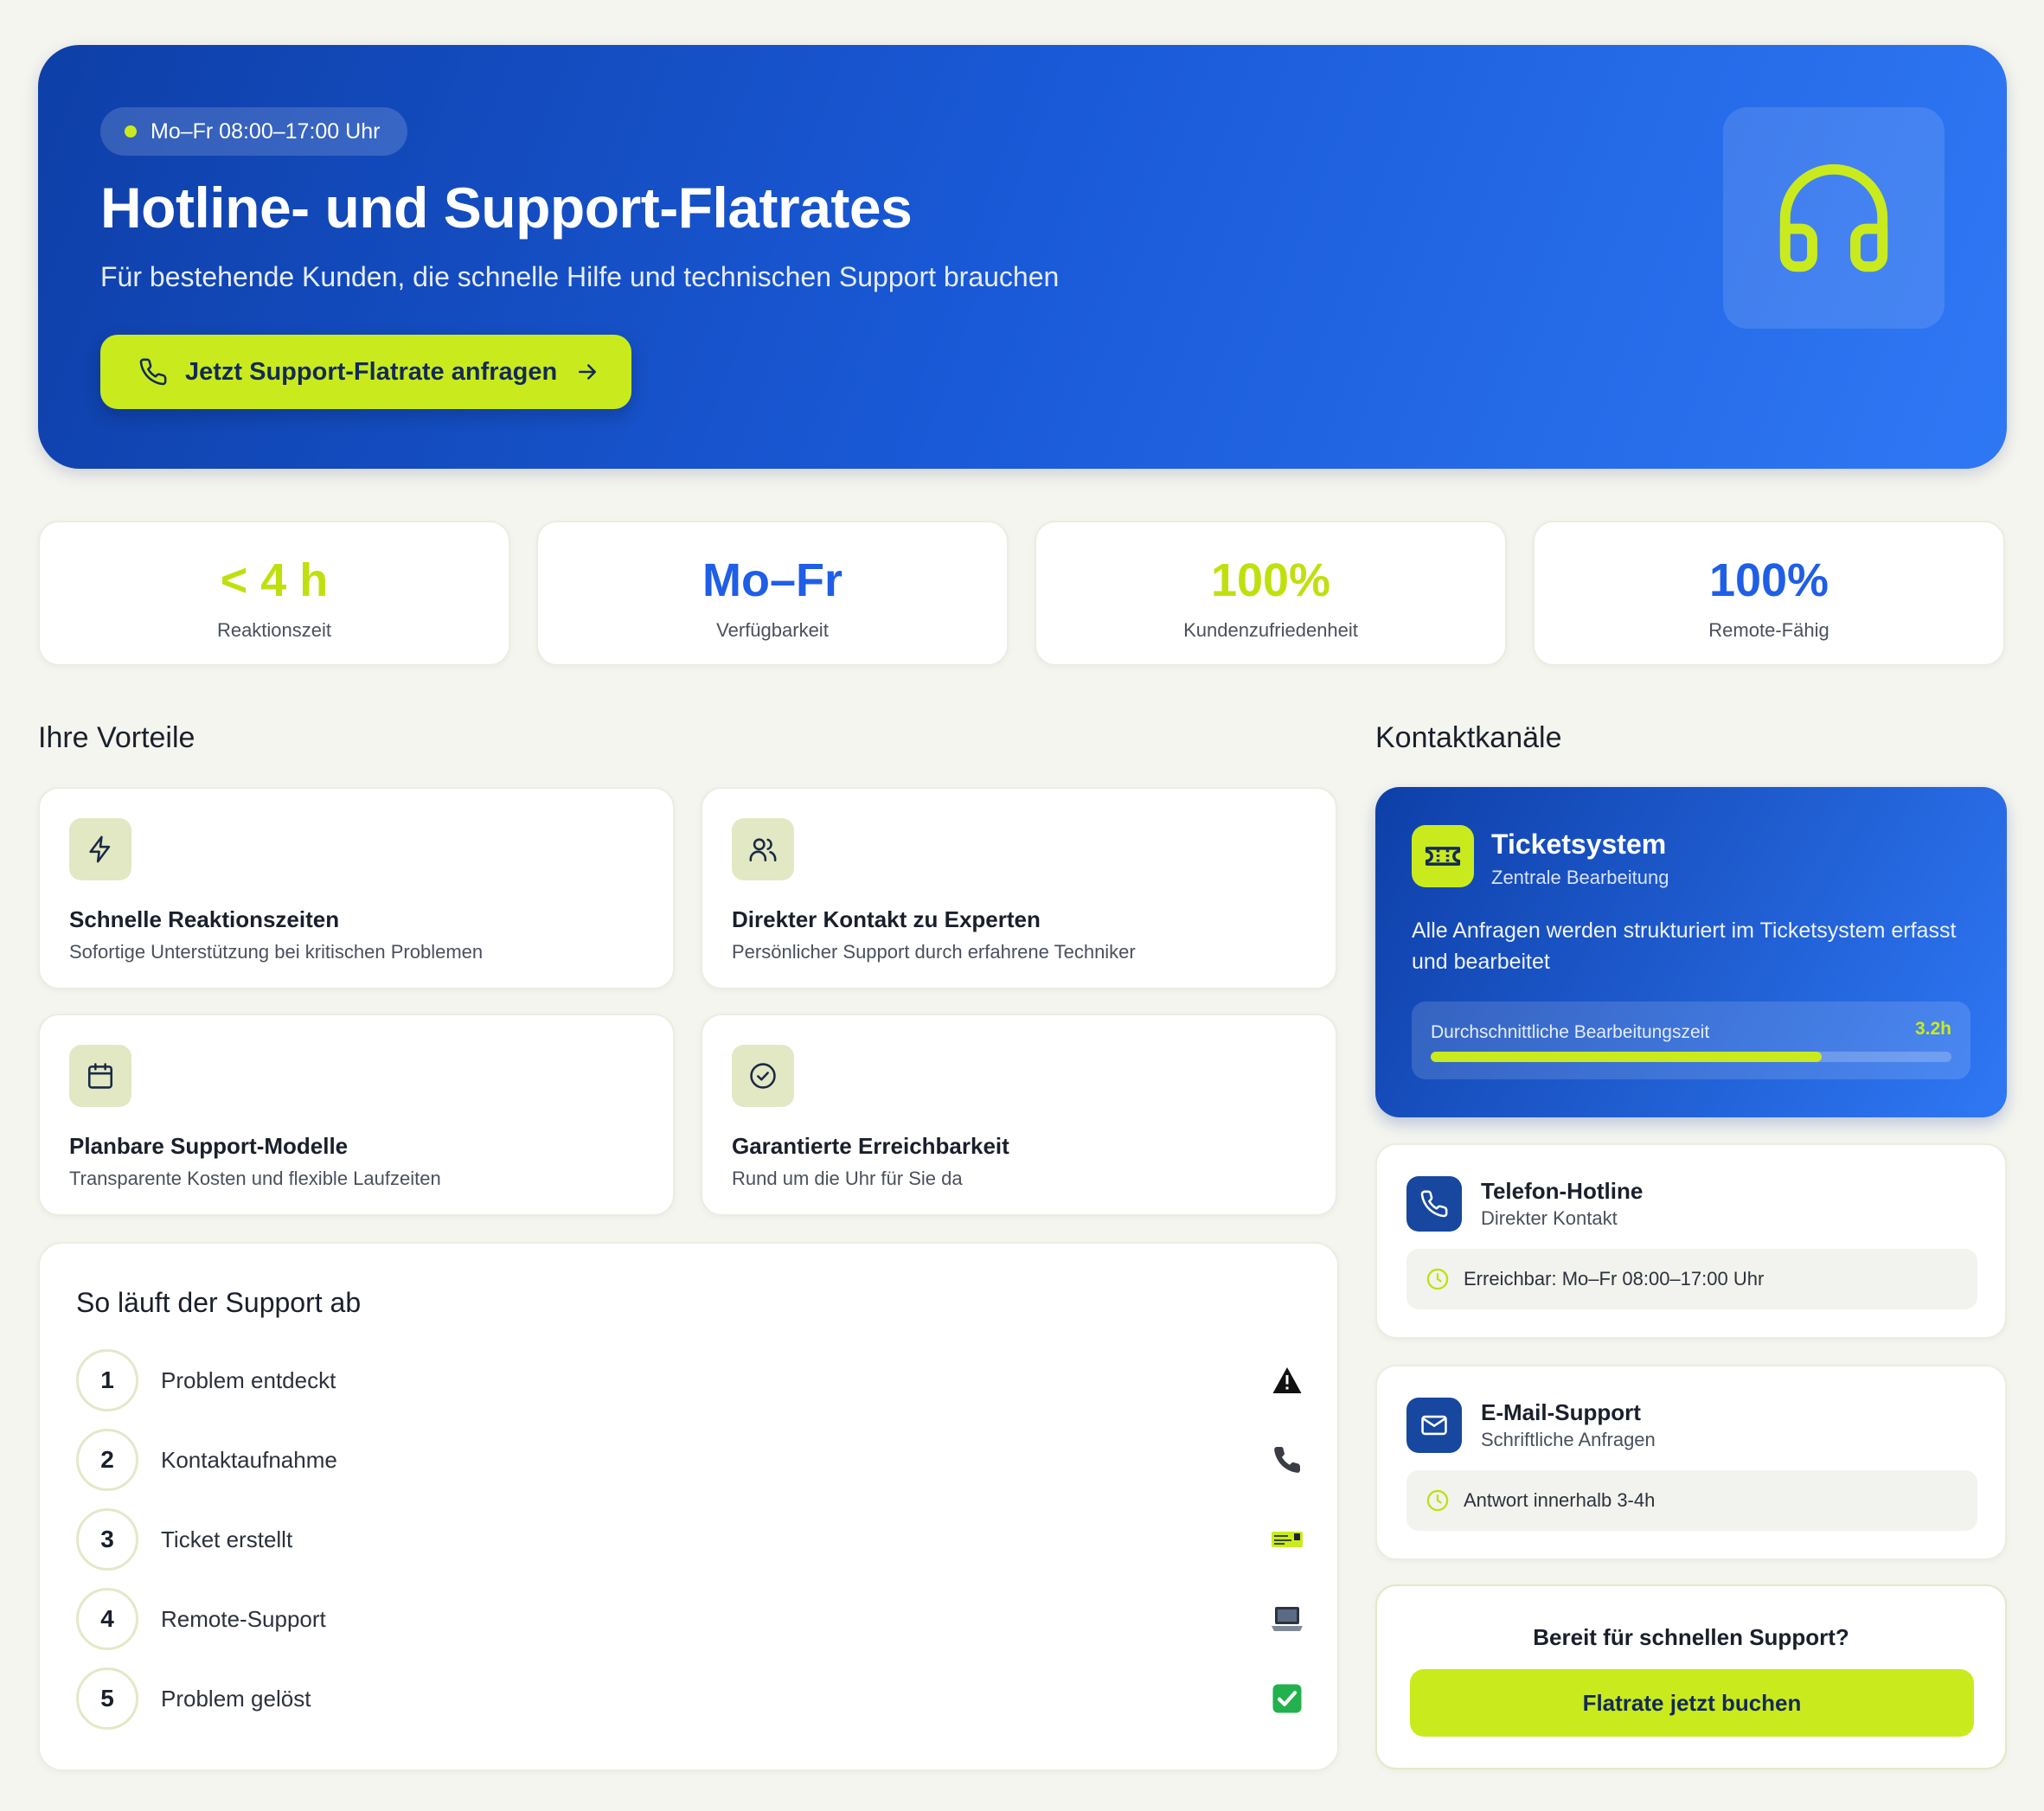 The image size is (2044, 1811). I want to click on channel-info: Erreichbar: Mo–Fr 08:00–17:00 Uhr, so click(1691, 1279).